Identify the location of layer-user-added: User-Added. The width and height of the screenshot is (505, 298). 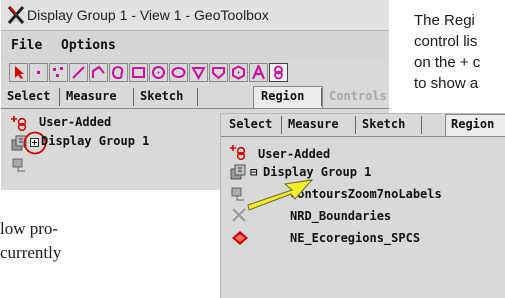
(75, 122).